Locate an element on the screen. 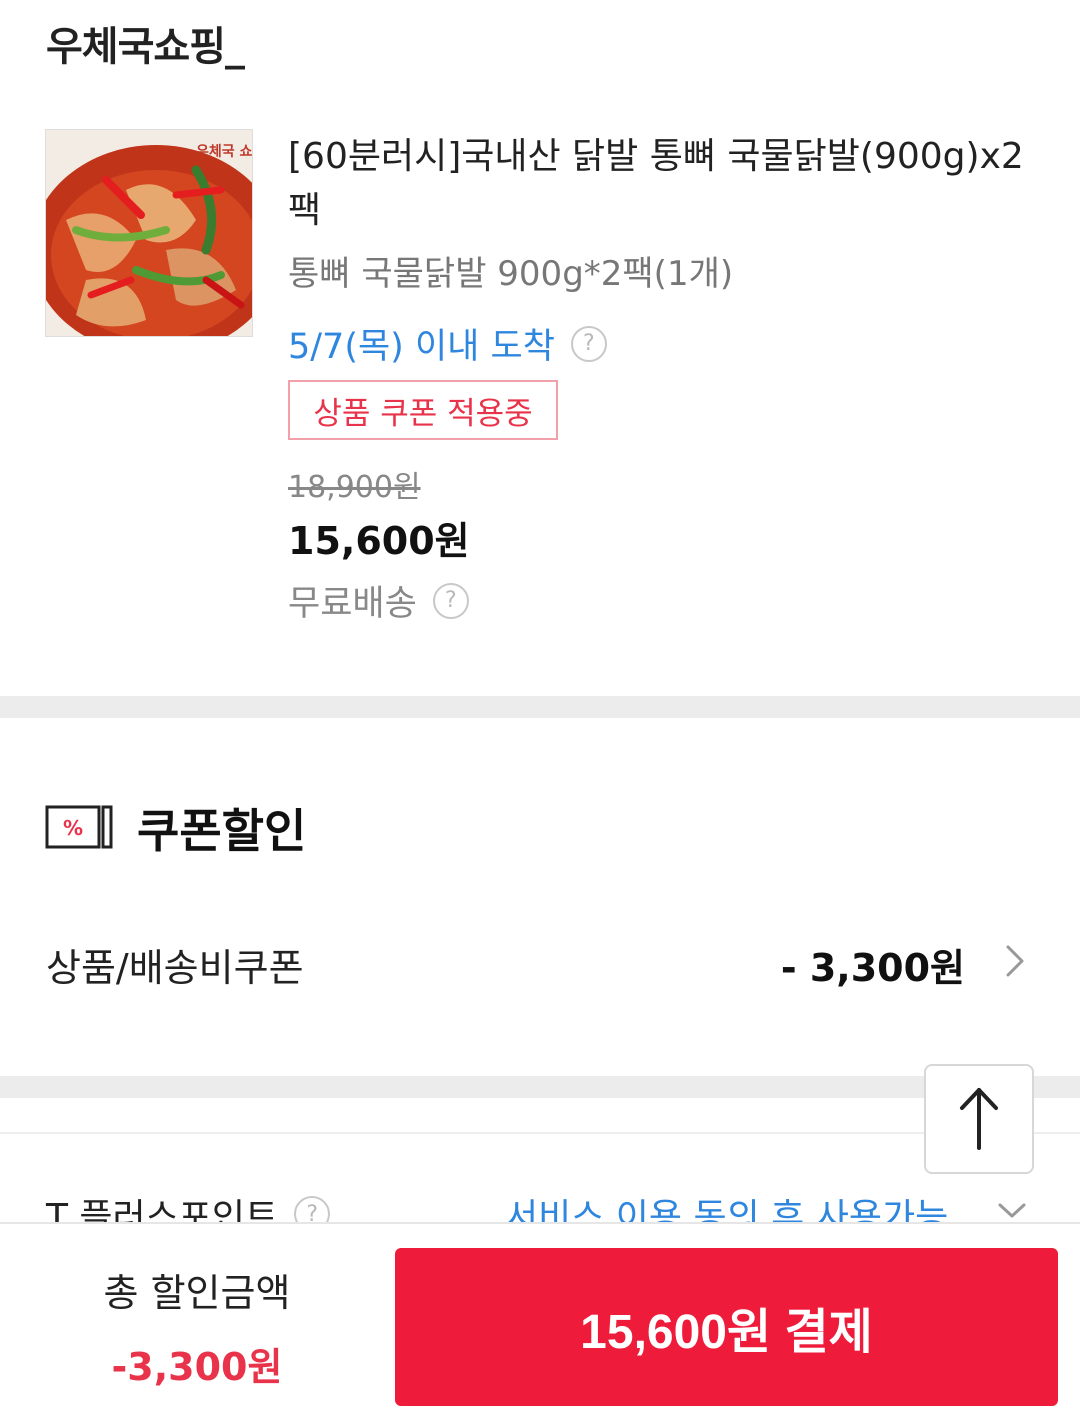 This screenshot has width=1080, height=1416. pay-button: 15,600원 결제 is located at coordinates (726, 1327).